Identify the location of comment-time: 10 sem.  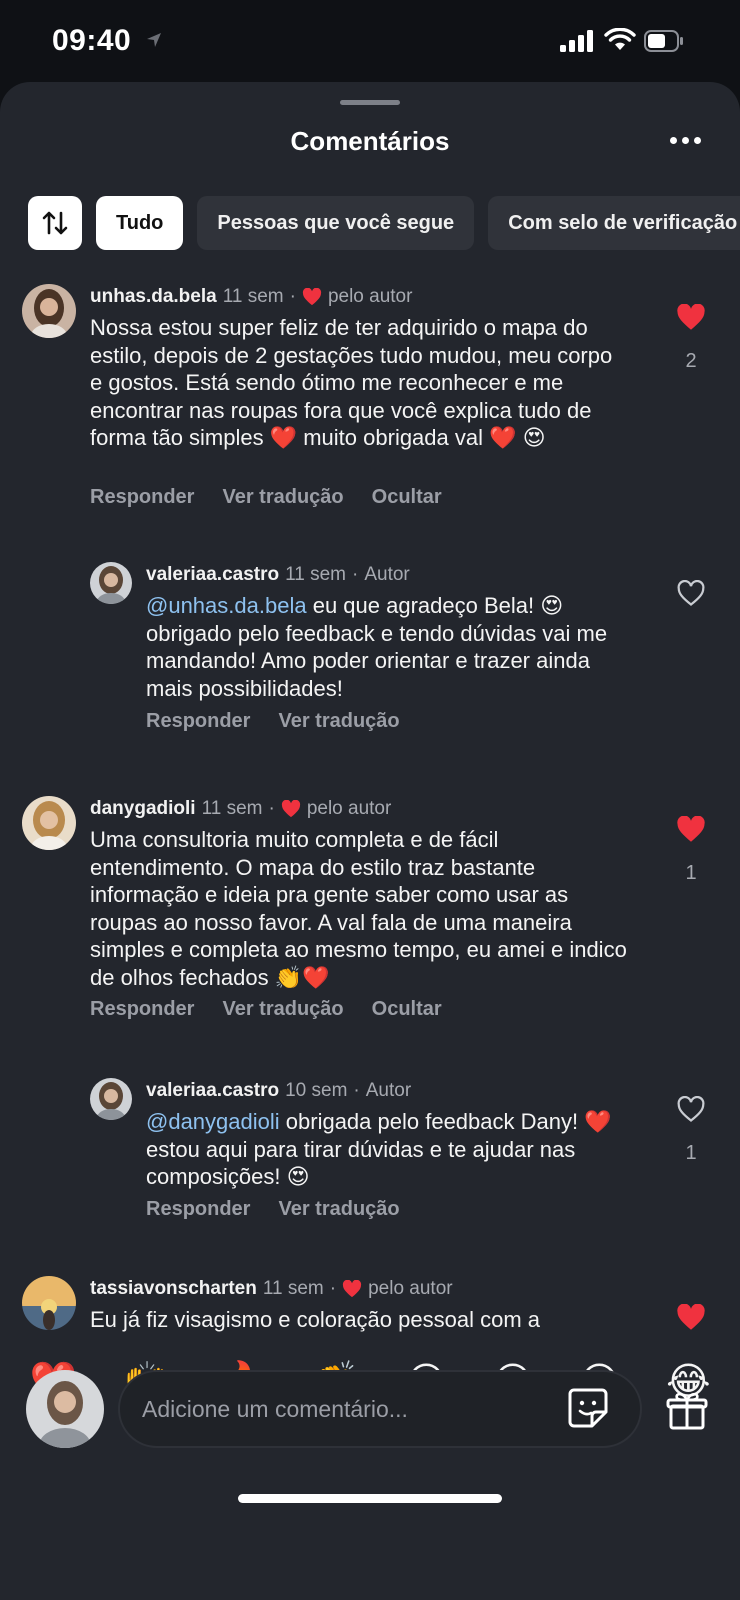
(316, 1090).